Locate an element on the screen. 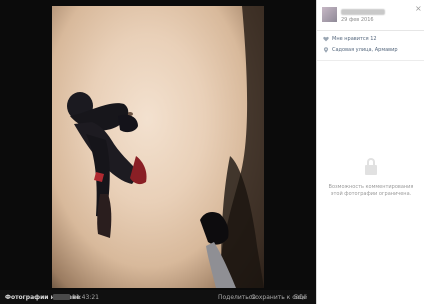 The image size is (424, 304). avatar is located at coordinates (329, 14).